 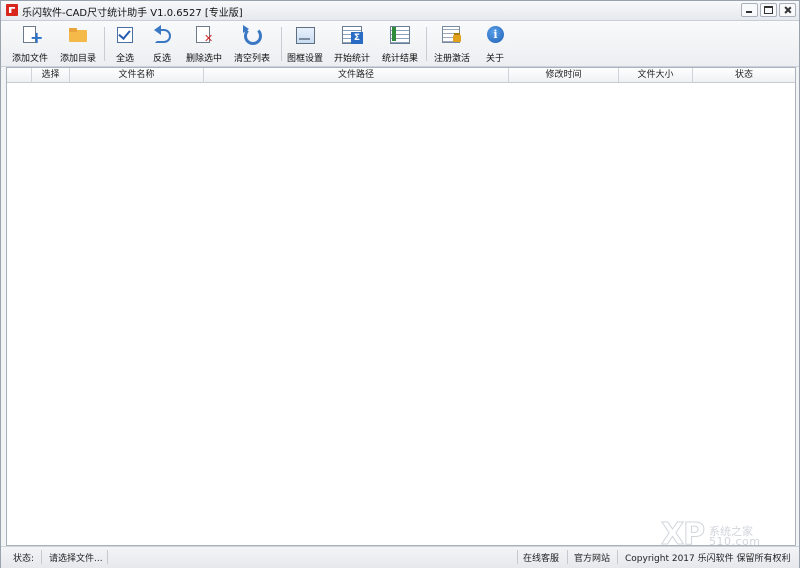 What do you see at coordinates (356, 75) in the screenshot?
I see `column-header-filepath: 文件路径` at bounding box center [356, 75].